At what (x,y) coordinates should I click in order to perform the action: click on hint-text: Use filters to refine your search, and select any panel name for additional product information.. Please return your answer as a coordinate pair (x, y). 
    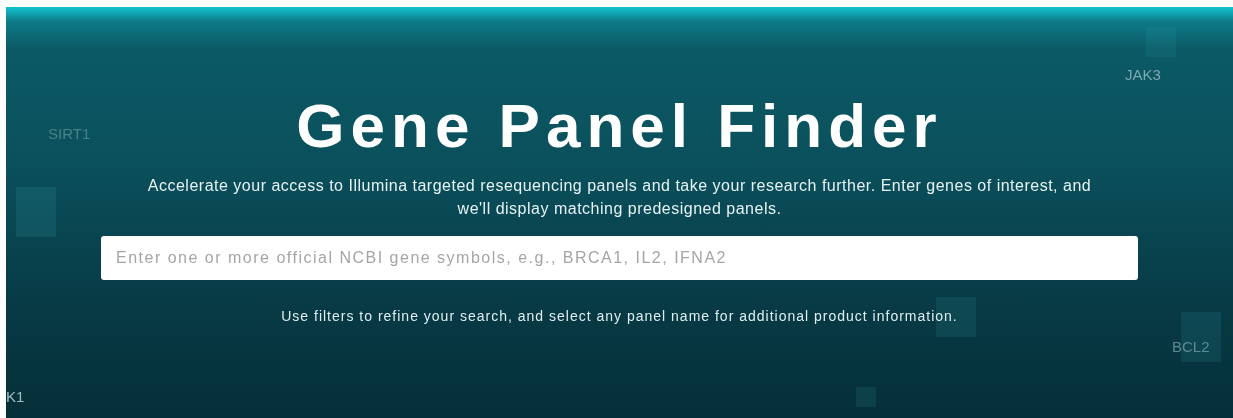
    Looking at the image, I should click on (619, 316).